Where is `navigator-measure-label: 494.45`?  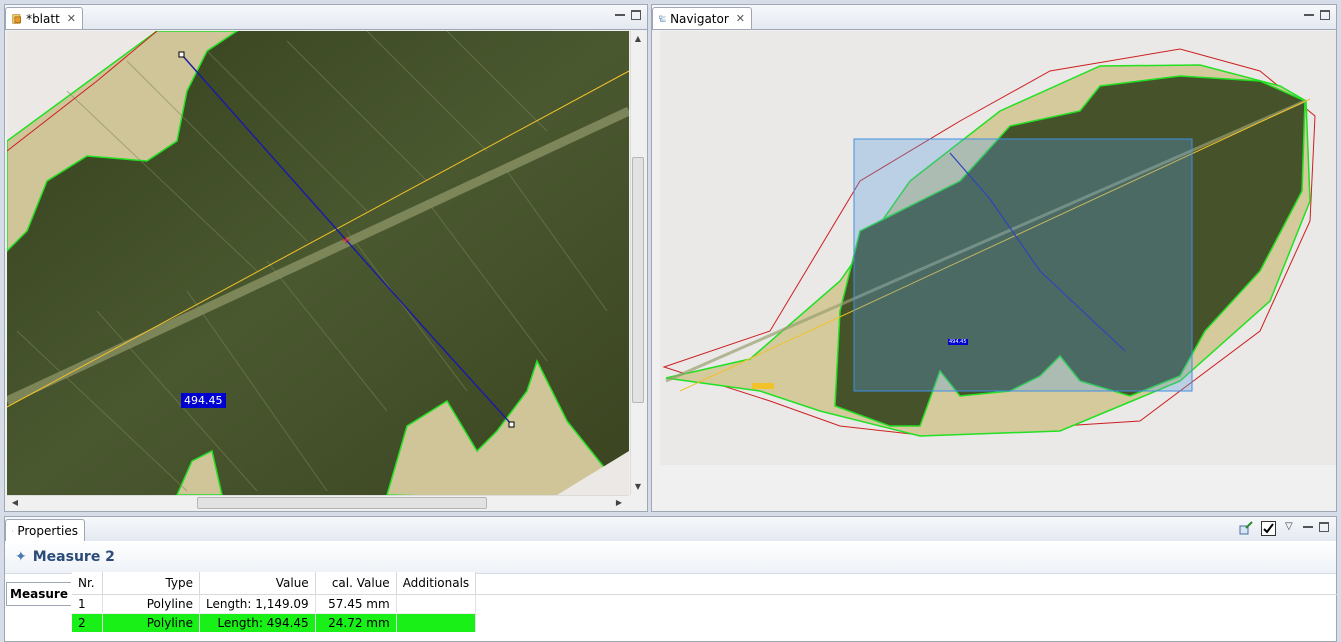 navigator-measure-label: 494.45 is located at coordinates (958, 342).